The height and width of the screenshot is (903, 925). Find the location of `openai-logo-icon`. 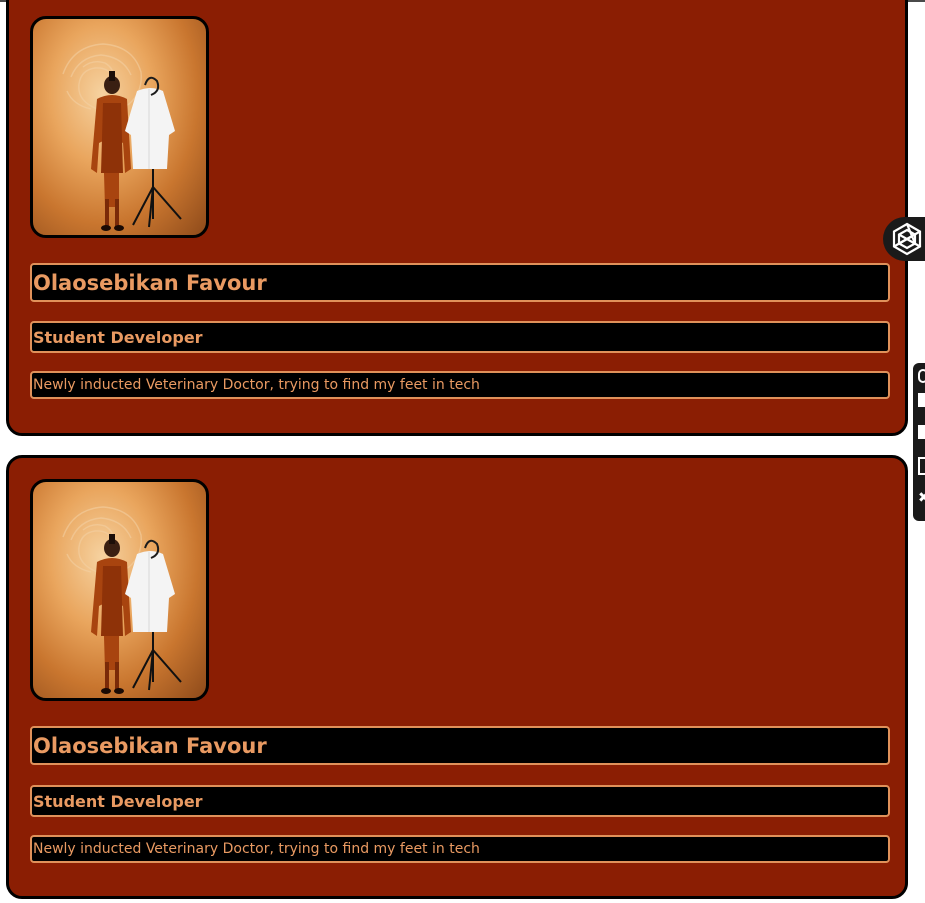

openai-logo-icon is located at coordinates (907, 239).